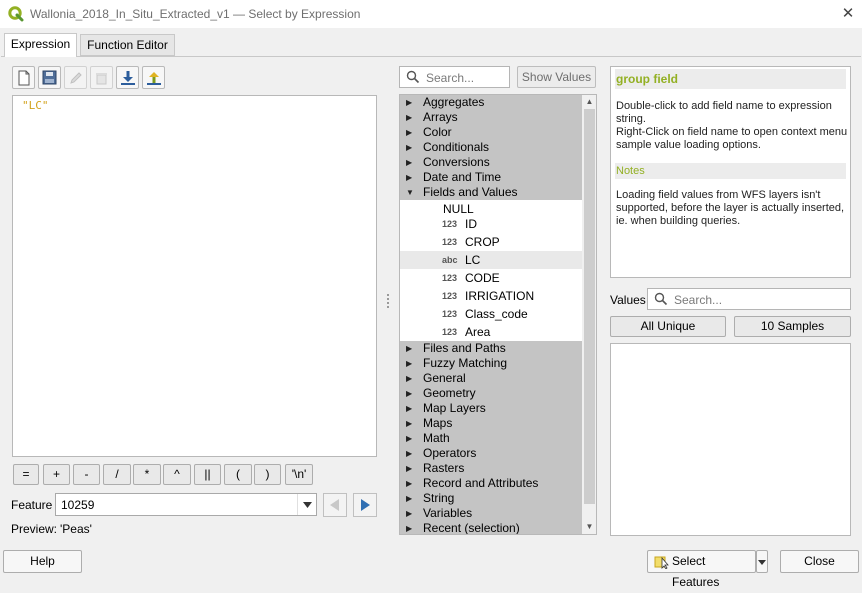 The width and height of the screenshot is (862, 593). What do you see at coordinates (56, 474) in the screenshot?
I see `operator-plus-button: +` at bounding box center [56, 474].